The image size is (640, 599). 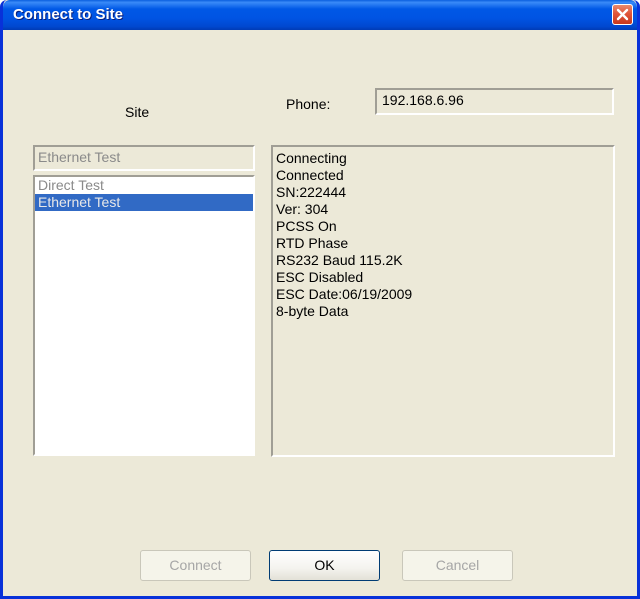 I want to click on status-line: Connected, so click(x=310, y=175).